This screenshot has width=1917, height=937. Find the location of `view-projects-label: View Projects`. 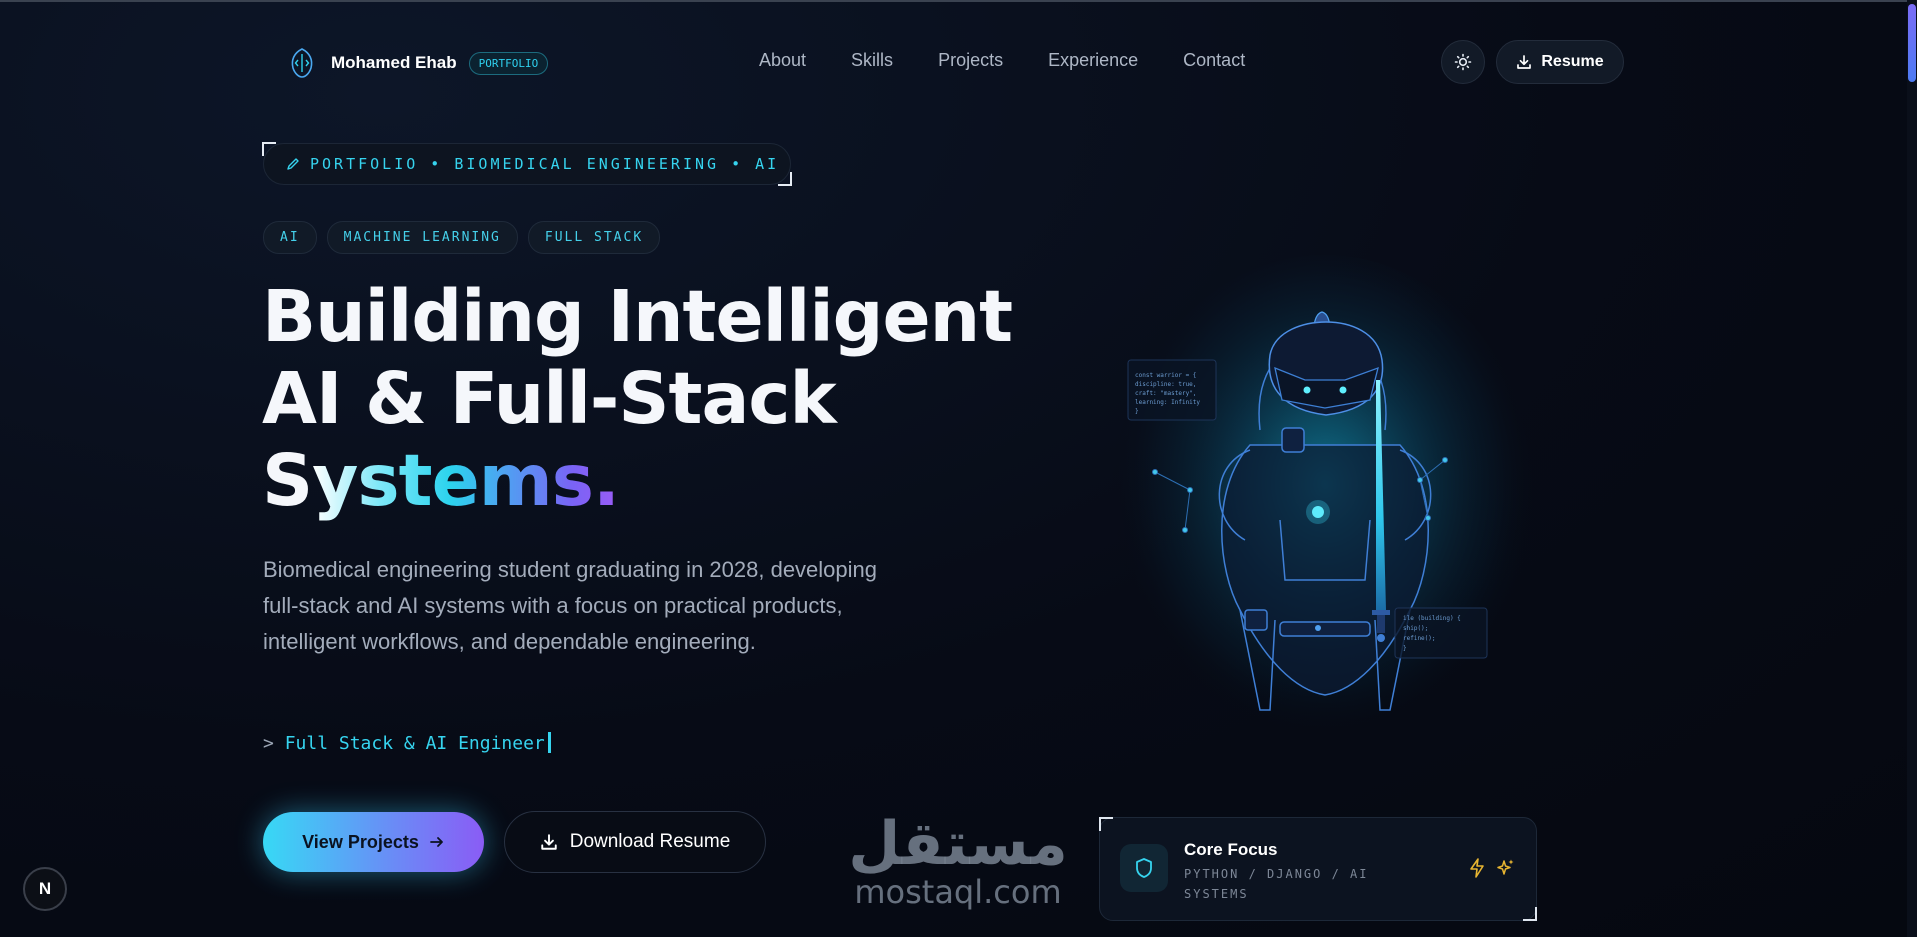

view-projects-label: View Projects is located at coordinates (360, 841).